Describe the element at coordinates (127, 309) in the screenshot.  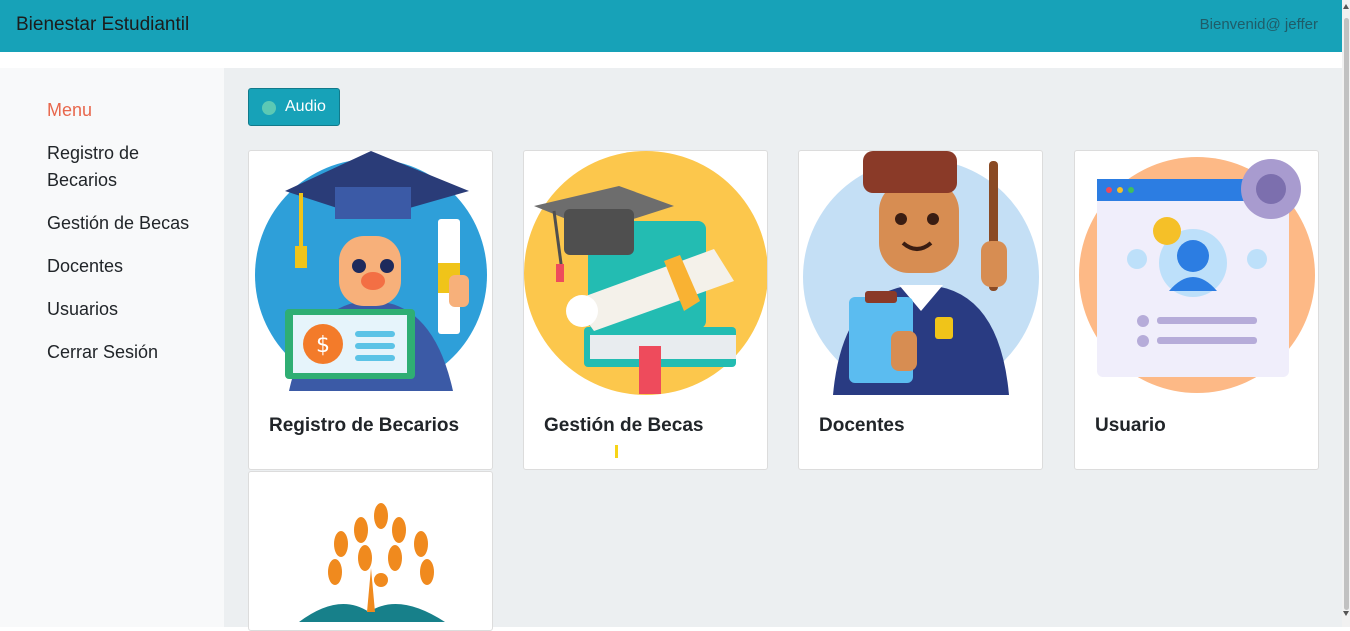
I see `sidebar-item-usuarios: Usuarios` at that location.